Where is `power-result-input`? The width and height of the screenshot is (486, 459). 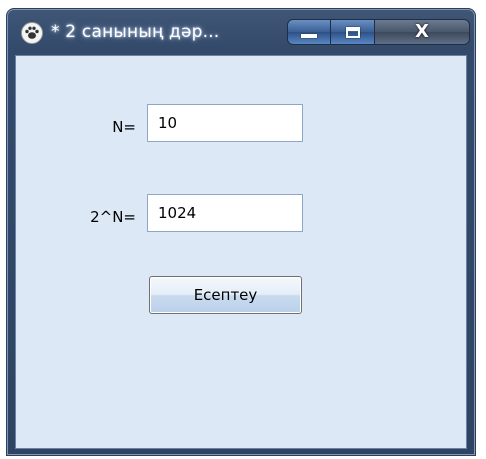
power-result-input is located at coordinates (225, 213).